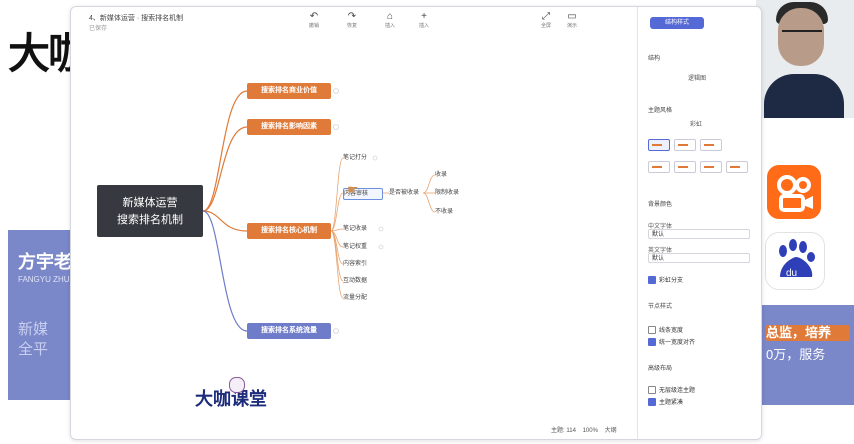 This screenshot has width=854, height=444. Describe the element at coordinates (794, 192) in the screenshot. I see `kuaishou-logo-icon` at that location.